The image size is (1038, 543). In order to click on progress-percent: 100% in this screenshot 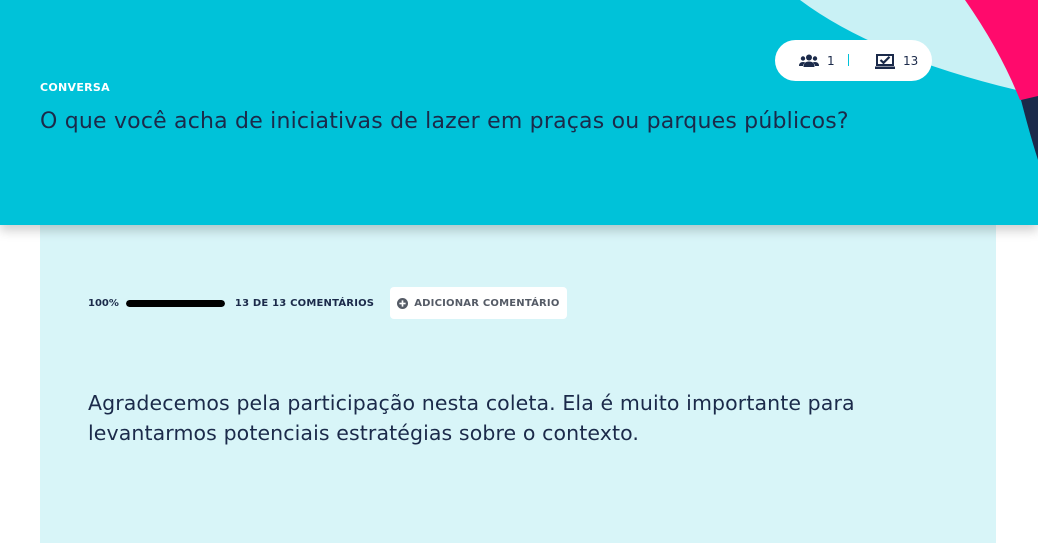, I will do `click(103, 303)`.